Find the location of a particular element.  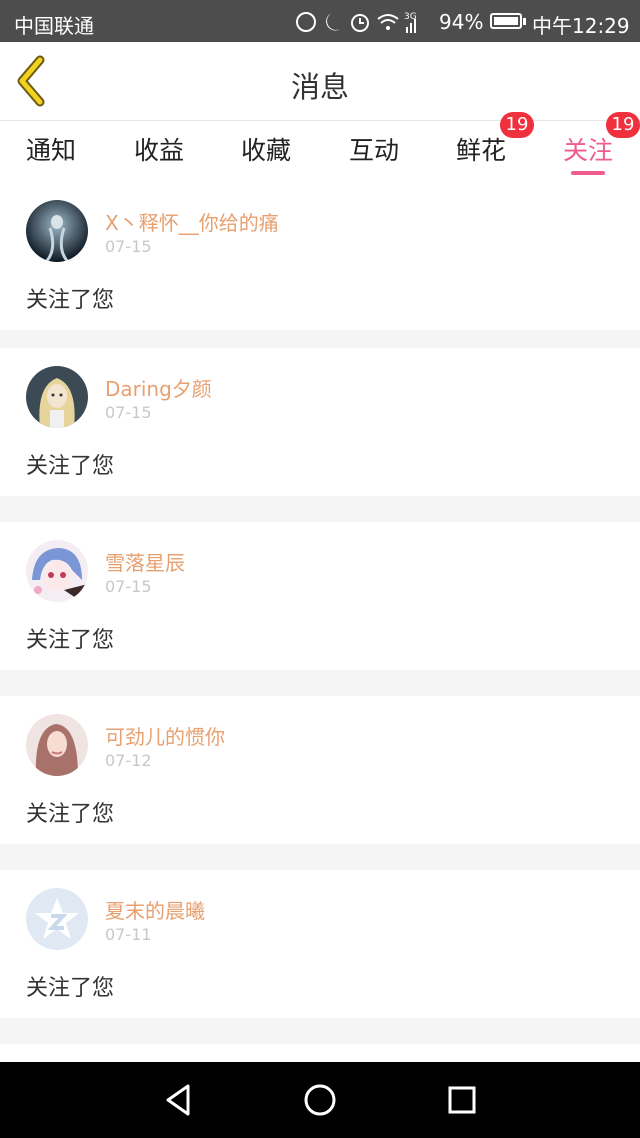

message-date: 07-12 is located at coordinates (128, 760).